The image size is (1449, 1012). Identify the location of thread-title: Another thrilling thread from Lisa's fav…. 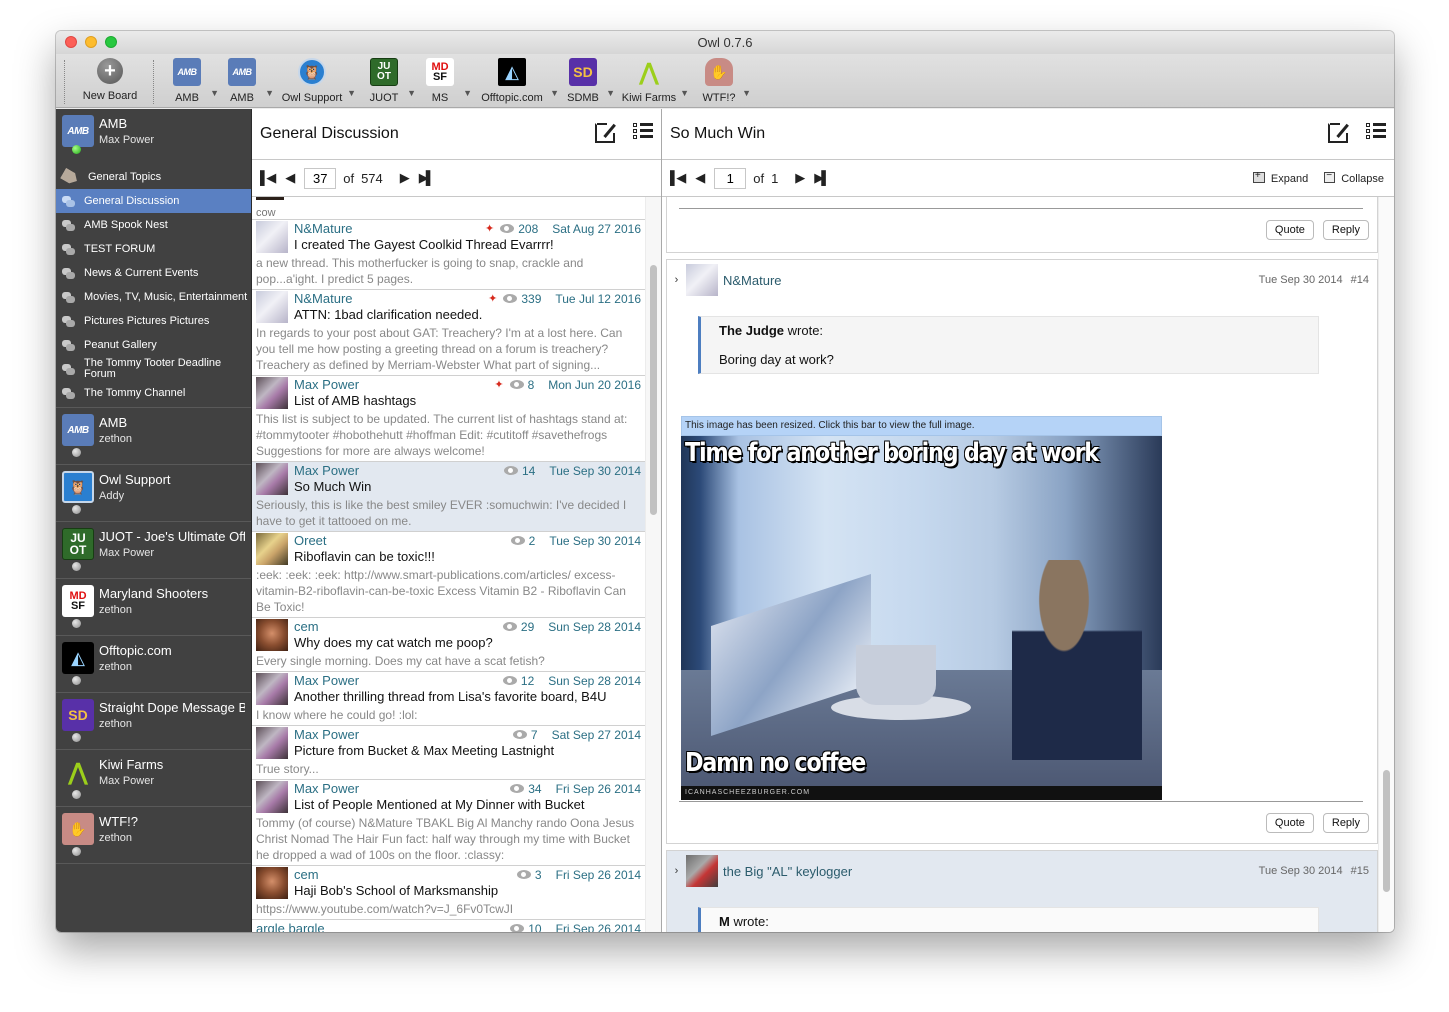
(467, 696).